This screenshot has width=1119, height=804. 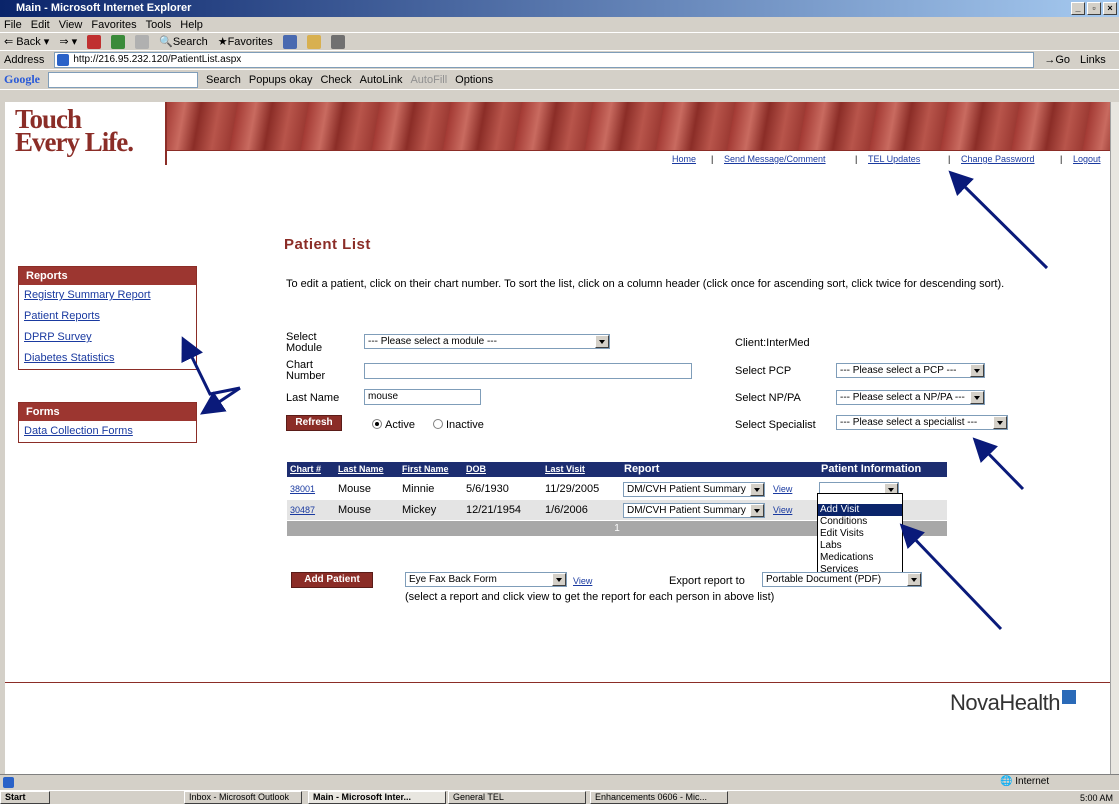 I want to click on menu-view: View, so click(x=71, y=25).